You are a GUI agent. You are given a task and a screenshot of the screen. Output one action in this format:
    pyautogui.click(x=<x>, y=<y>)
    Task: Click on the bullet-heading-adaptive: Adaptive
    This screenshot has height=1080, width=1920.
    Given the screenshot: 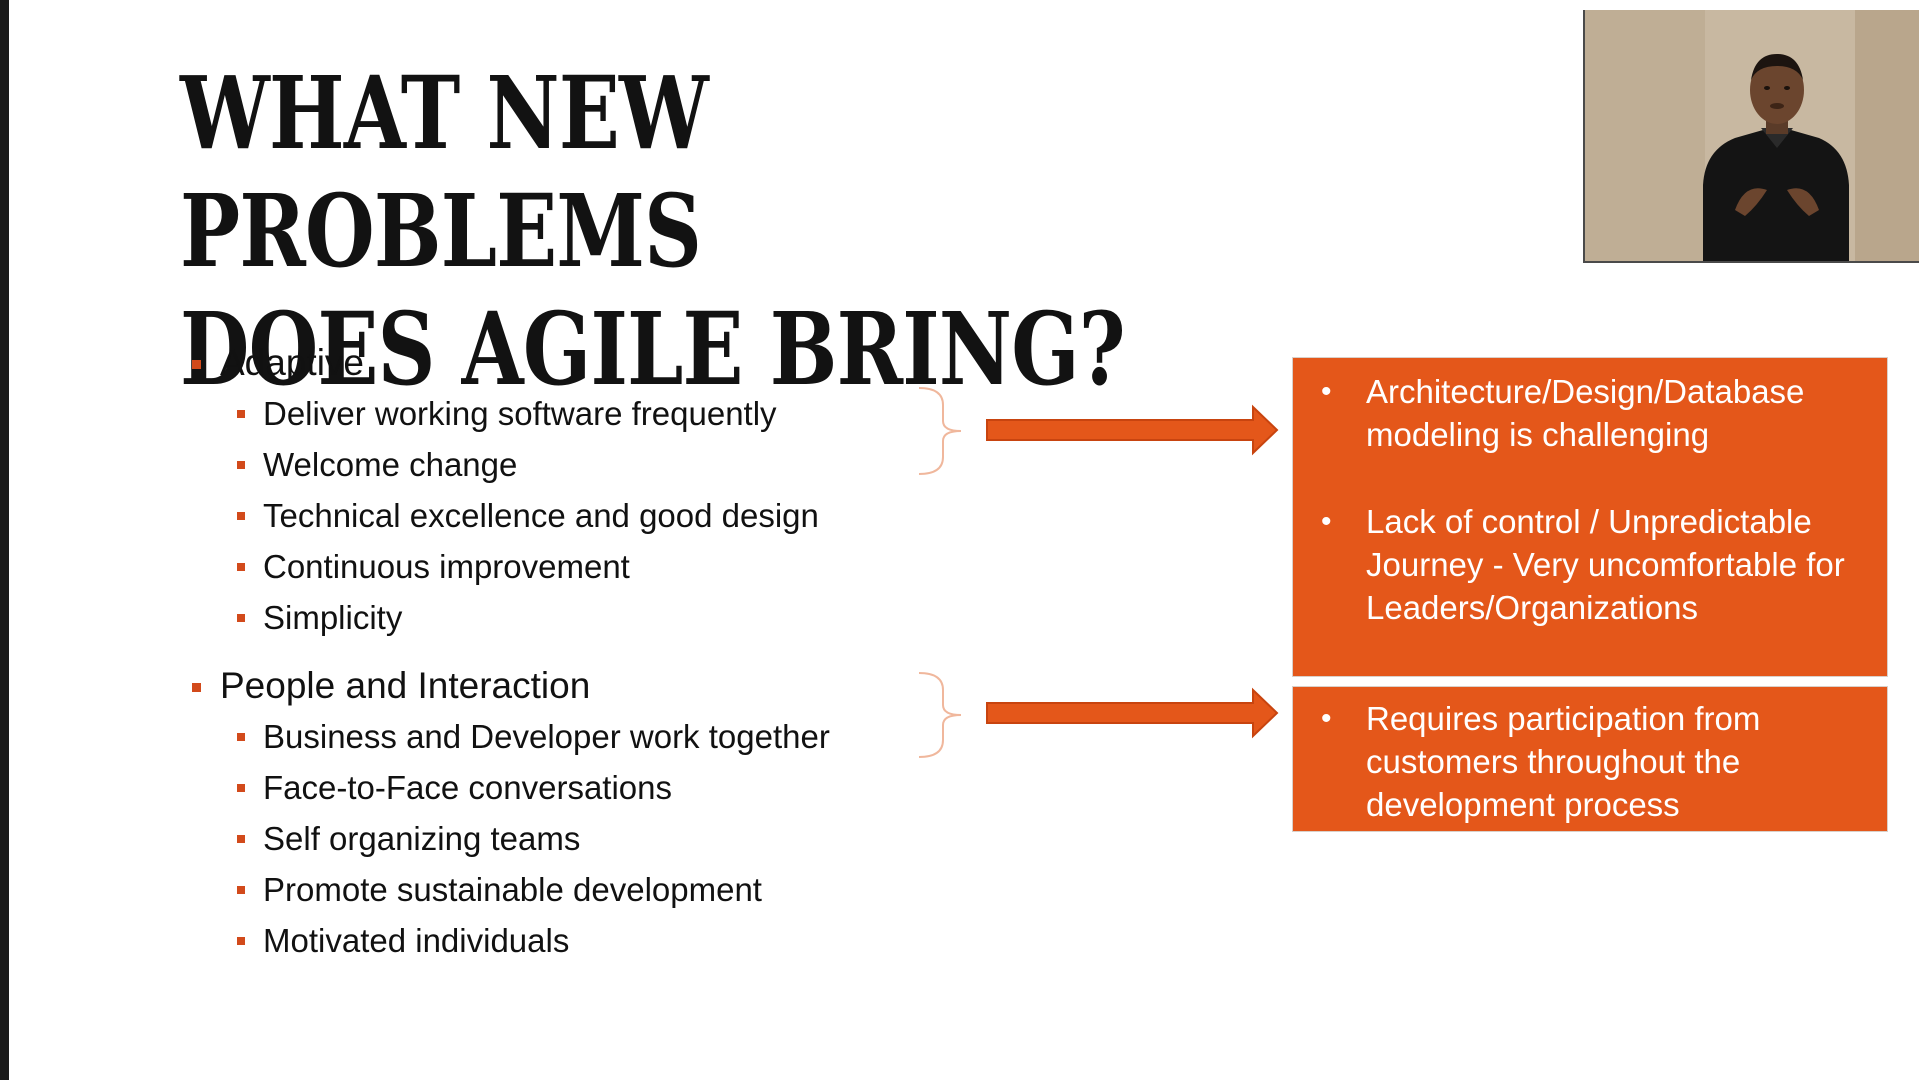 What is the action you would take?
    pyautogui.click(x=590, y=363)
    